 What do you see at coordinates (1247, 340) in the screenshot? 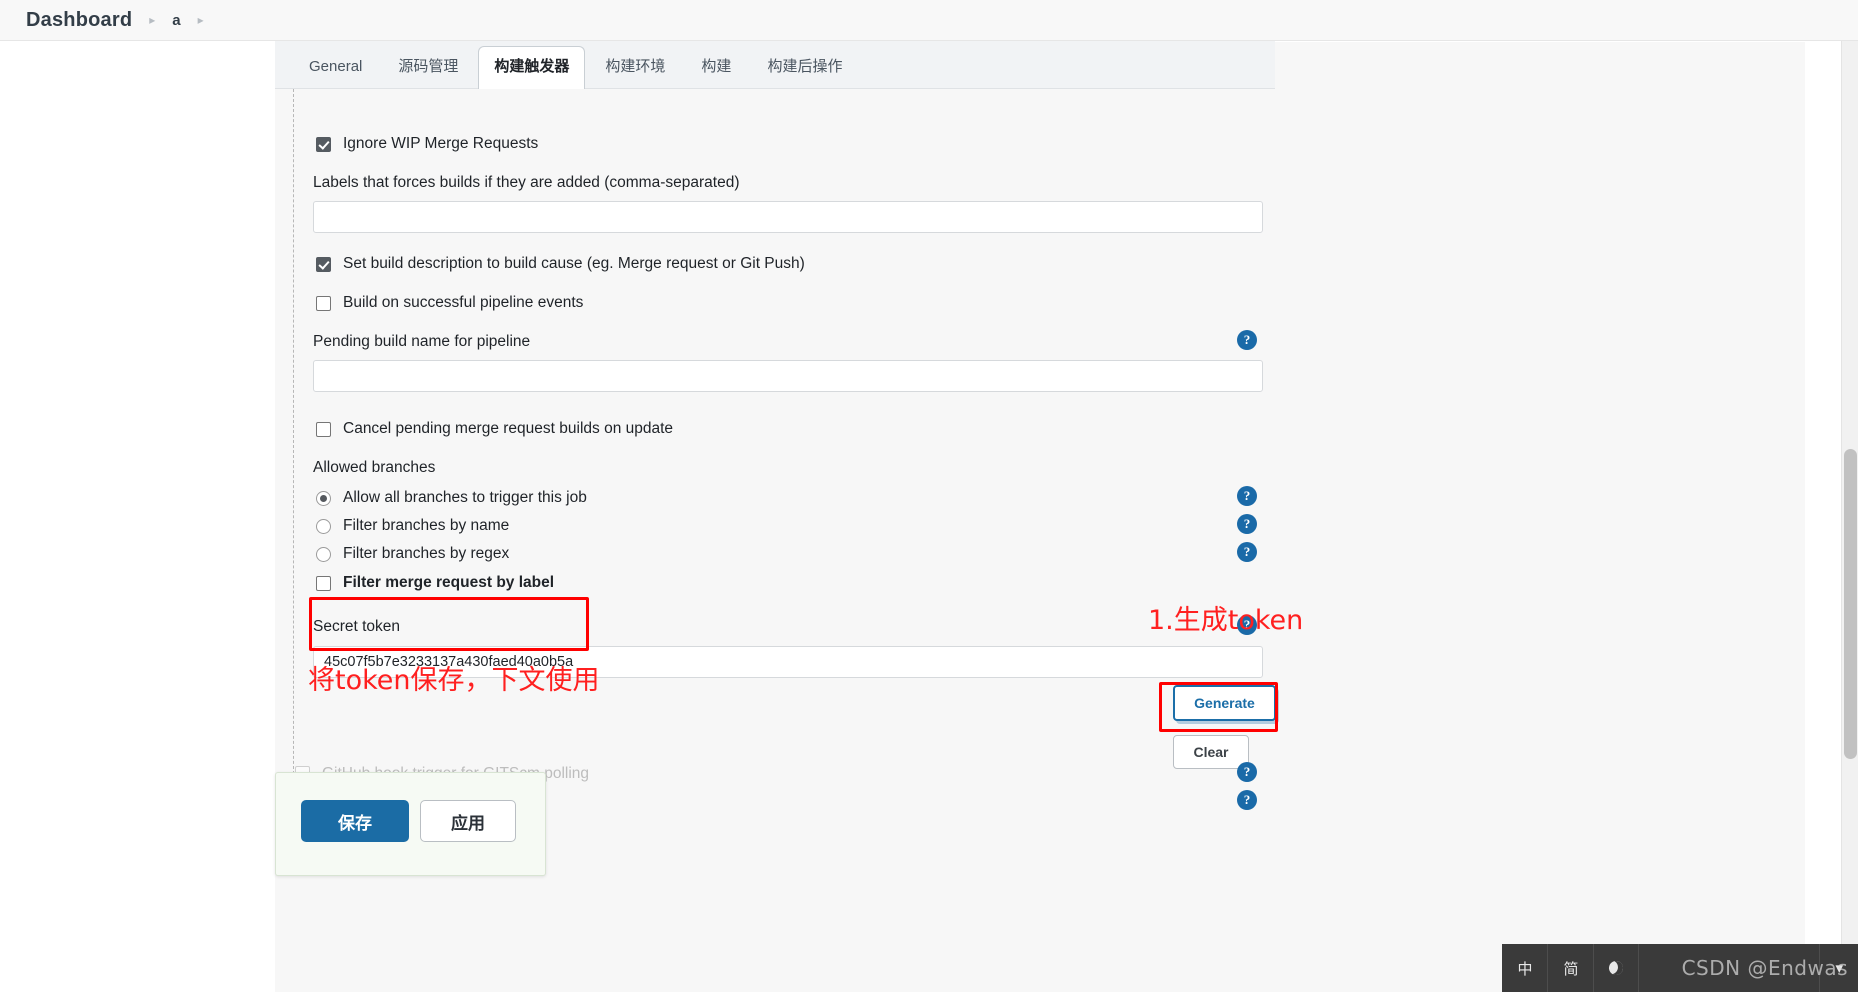
I see `help-icon-pending-build-name: ?` at bounding box center [1247, 340].